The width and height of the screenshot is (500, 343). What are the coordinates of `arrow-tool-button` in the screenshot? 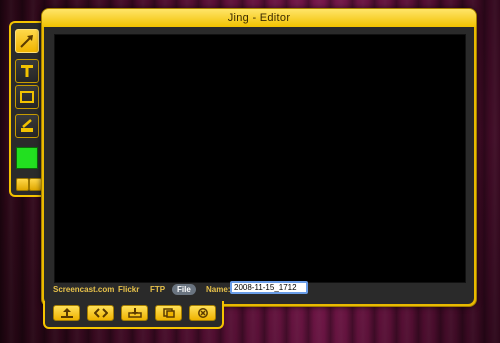 It's located at (27, 41).